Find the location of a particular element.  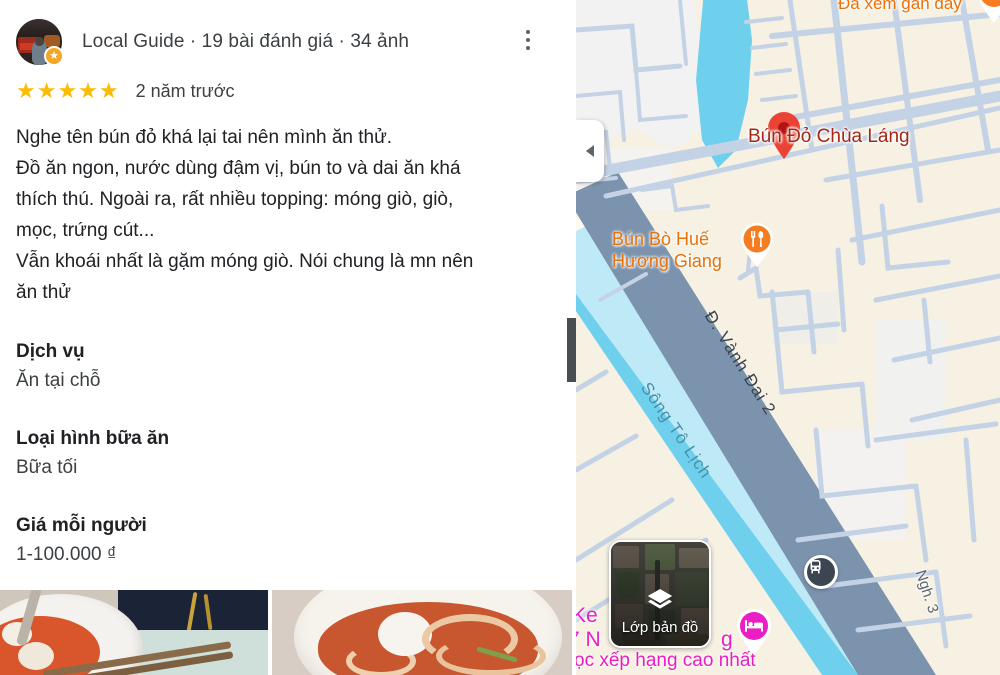

star-rating: ★★★★★ is located at coordinates (68, 90).